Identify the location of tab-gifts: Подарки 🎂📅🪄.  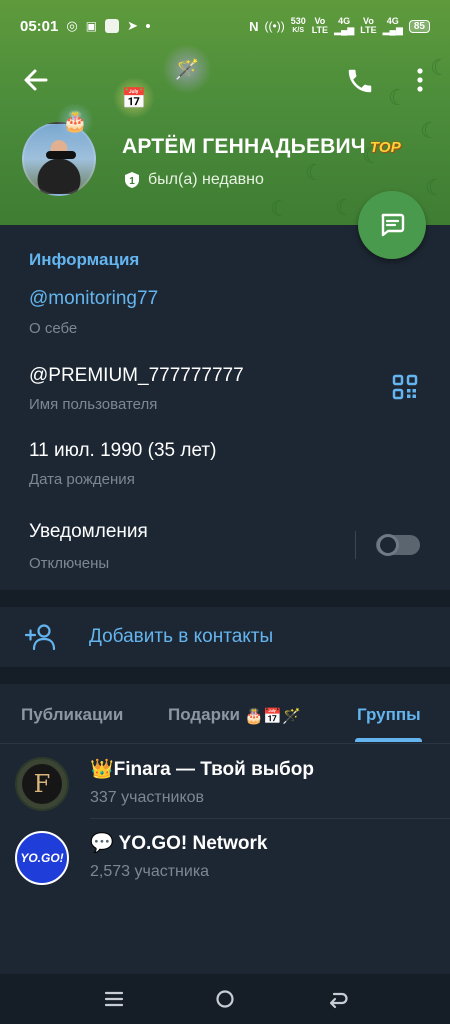
(234, 715).